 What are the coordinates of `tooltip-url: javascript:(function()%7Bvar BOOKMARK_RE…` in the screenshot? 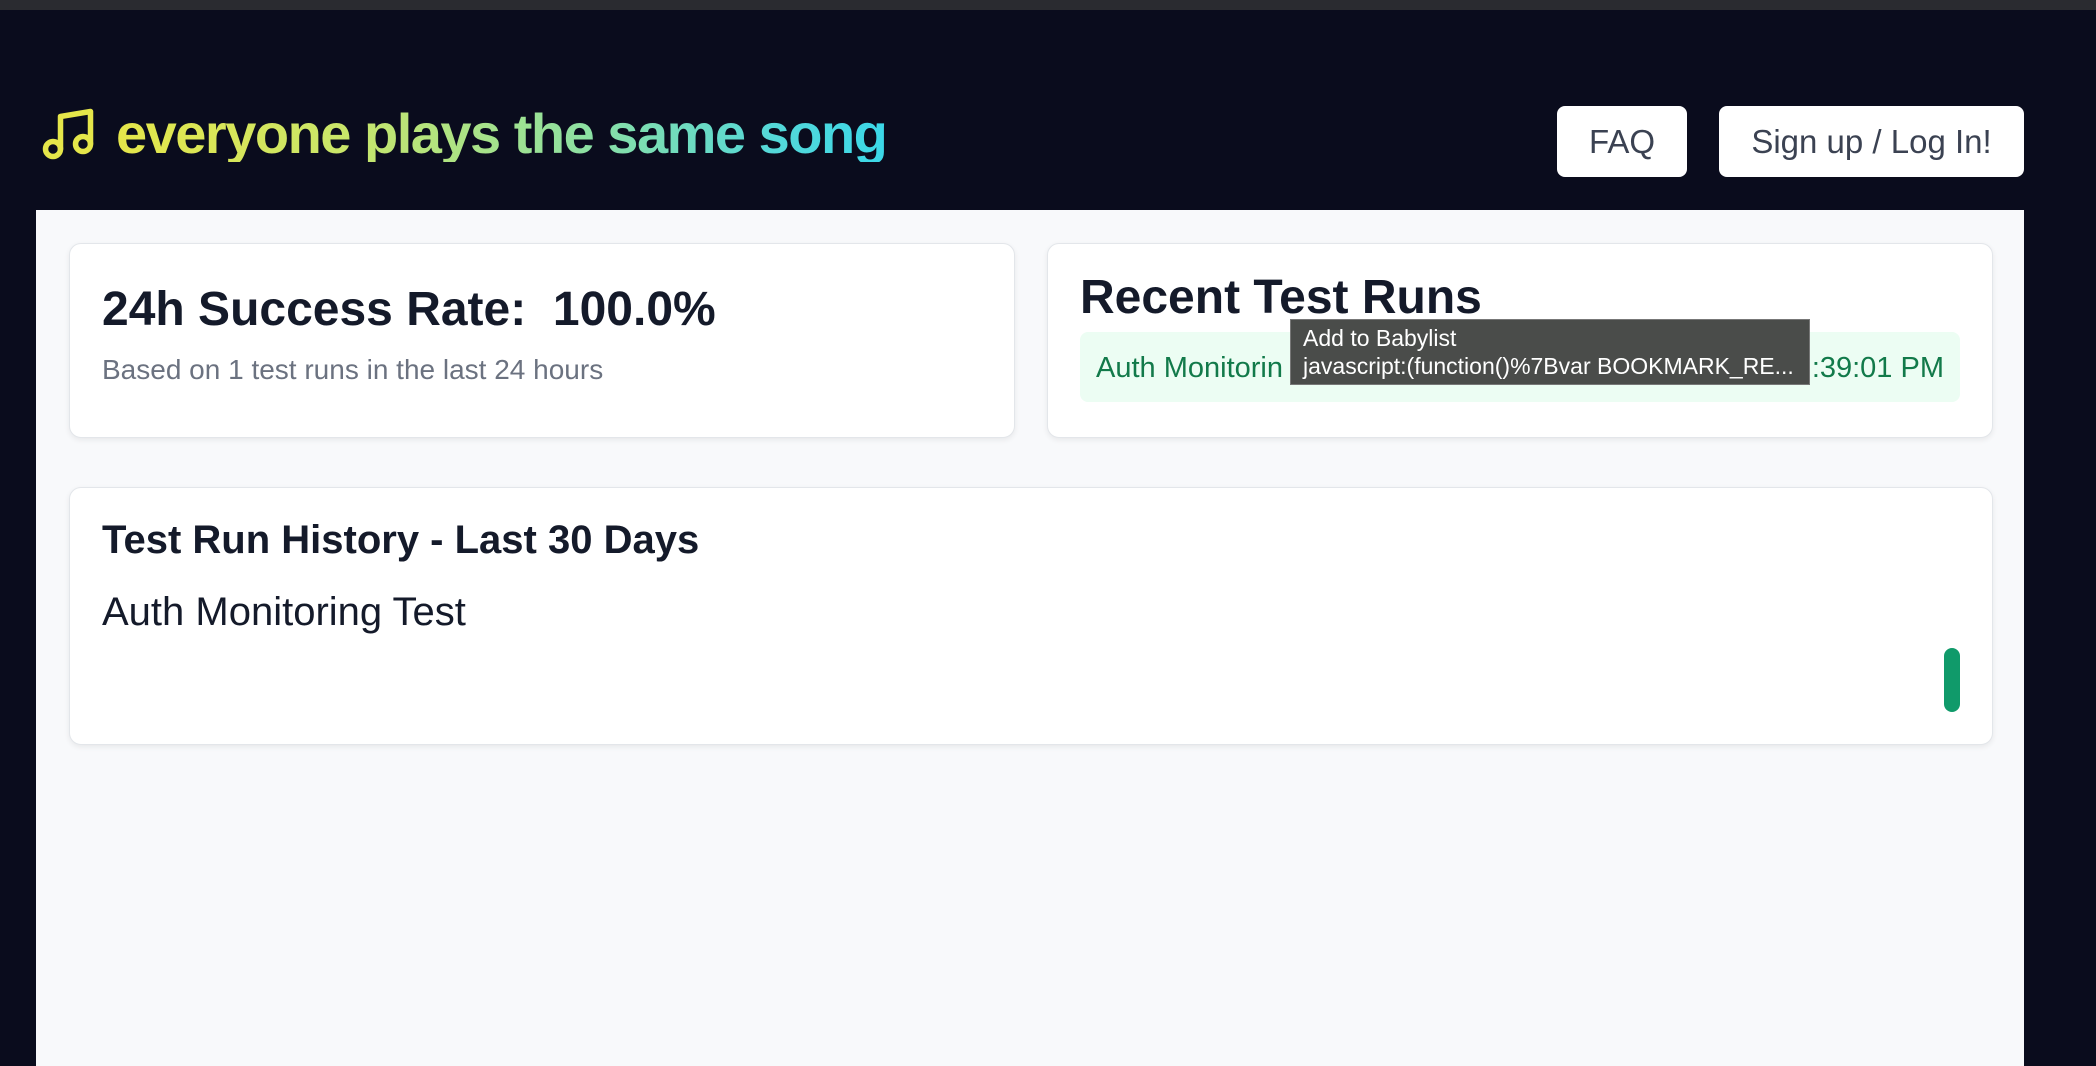 It's located at (1548, 366).